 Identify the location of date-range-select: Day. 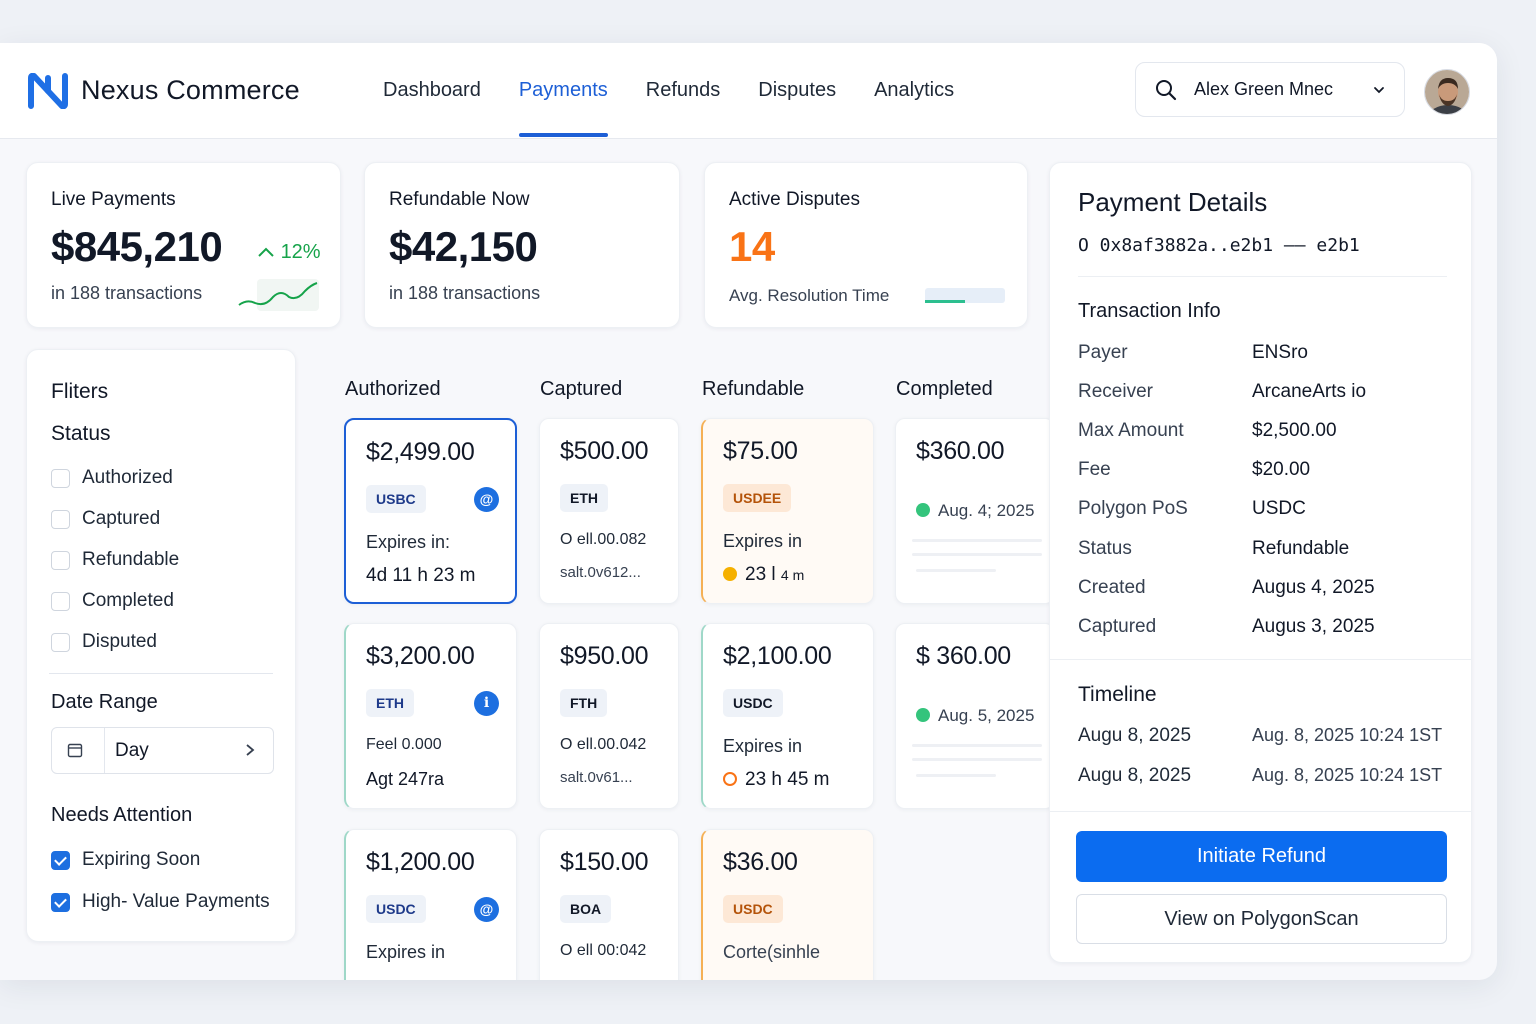
(162, 750).